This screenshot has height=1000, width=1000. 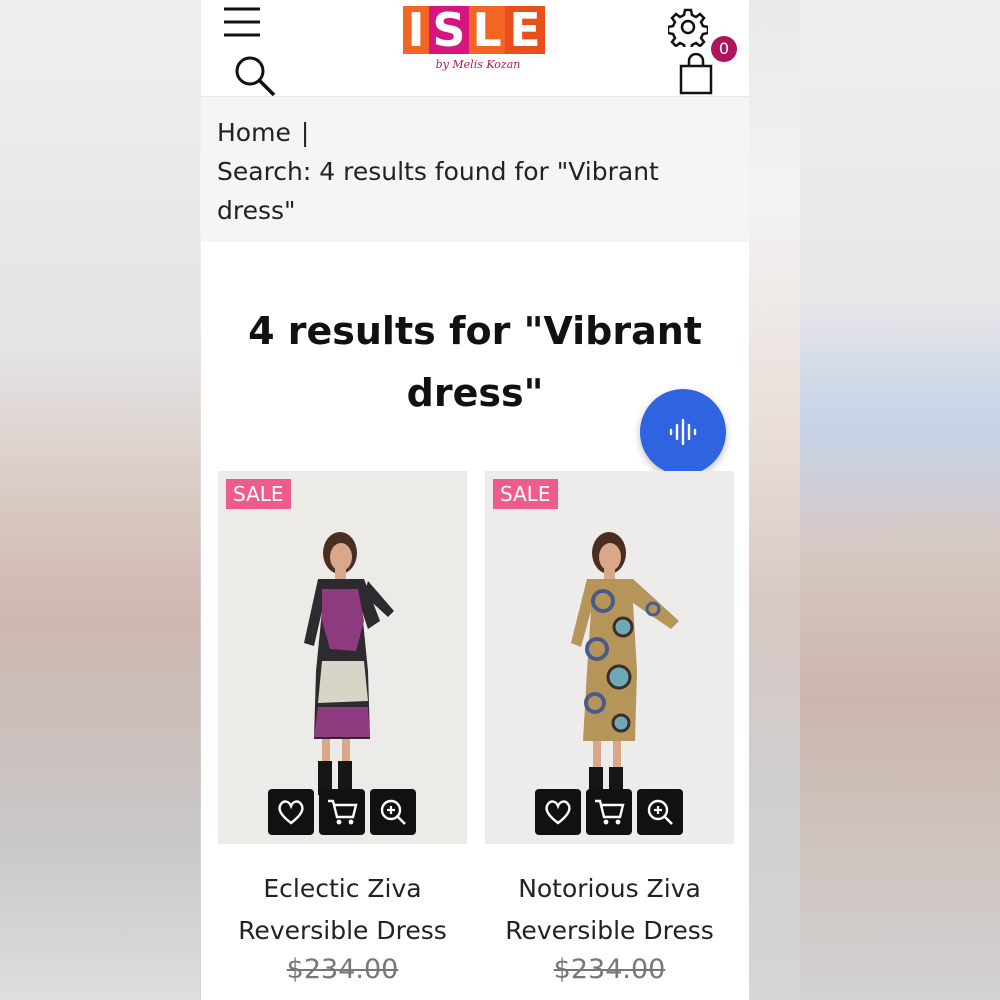 What do you see at coordinates (449, 30) in the screenshot?
I see `logo-letter: S` at bounding box center [449, 30].